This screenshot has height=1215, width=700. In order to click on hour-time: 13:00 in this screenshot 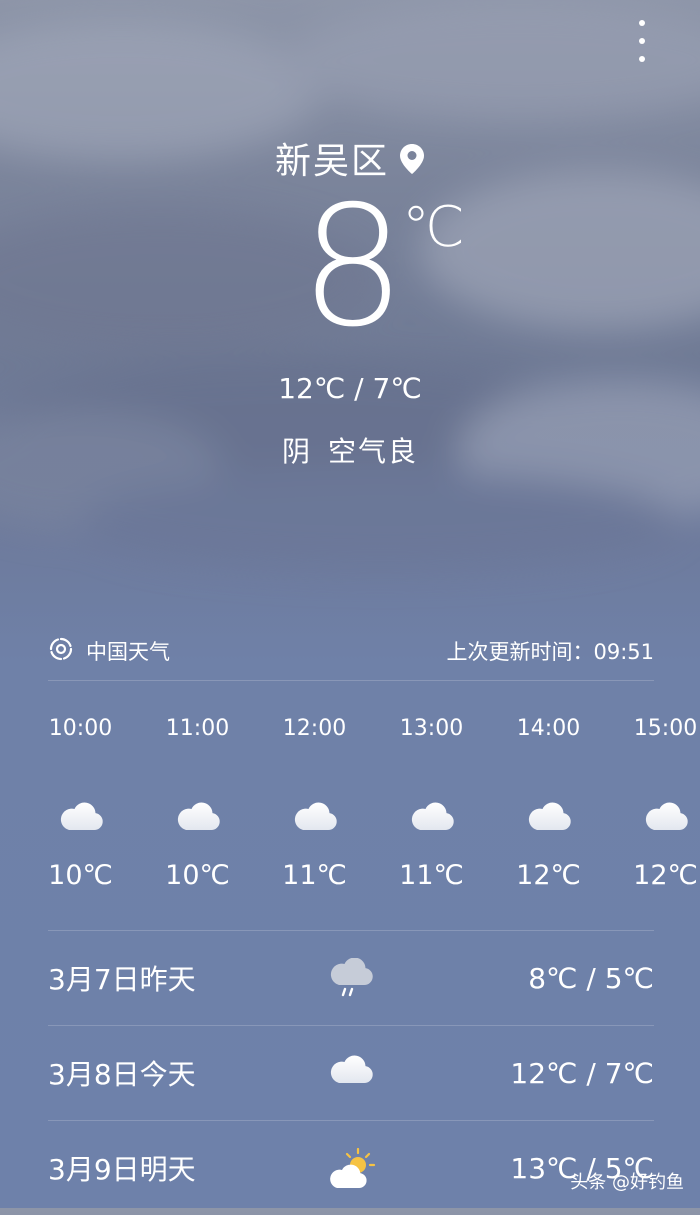, I will do `click(431, 728)`.